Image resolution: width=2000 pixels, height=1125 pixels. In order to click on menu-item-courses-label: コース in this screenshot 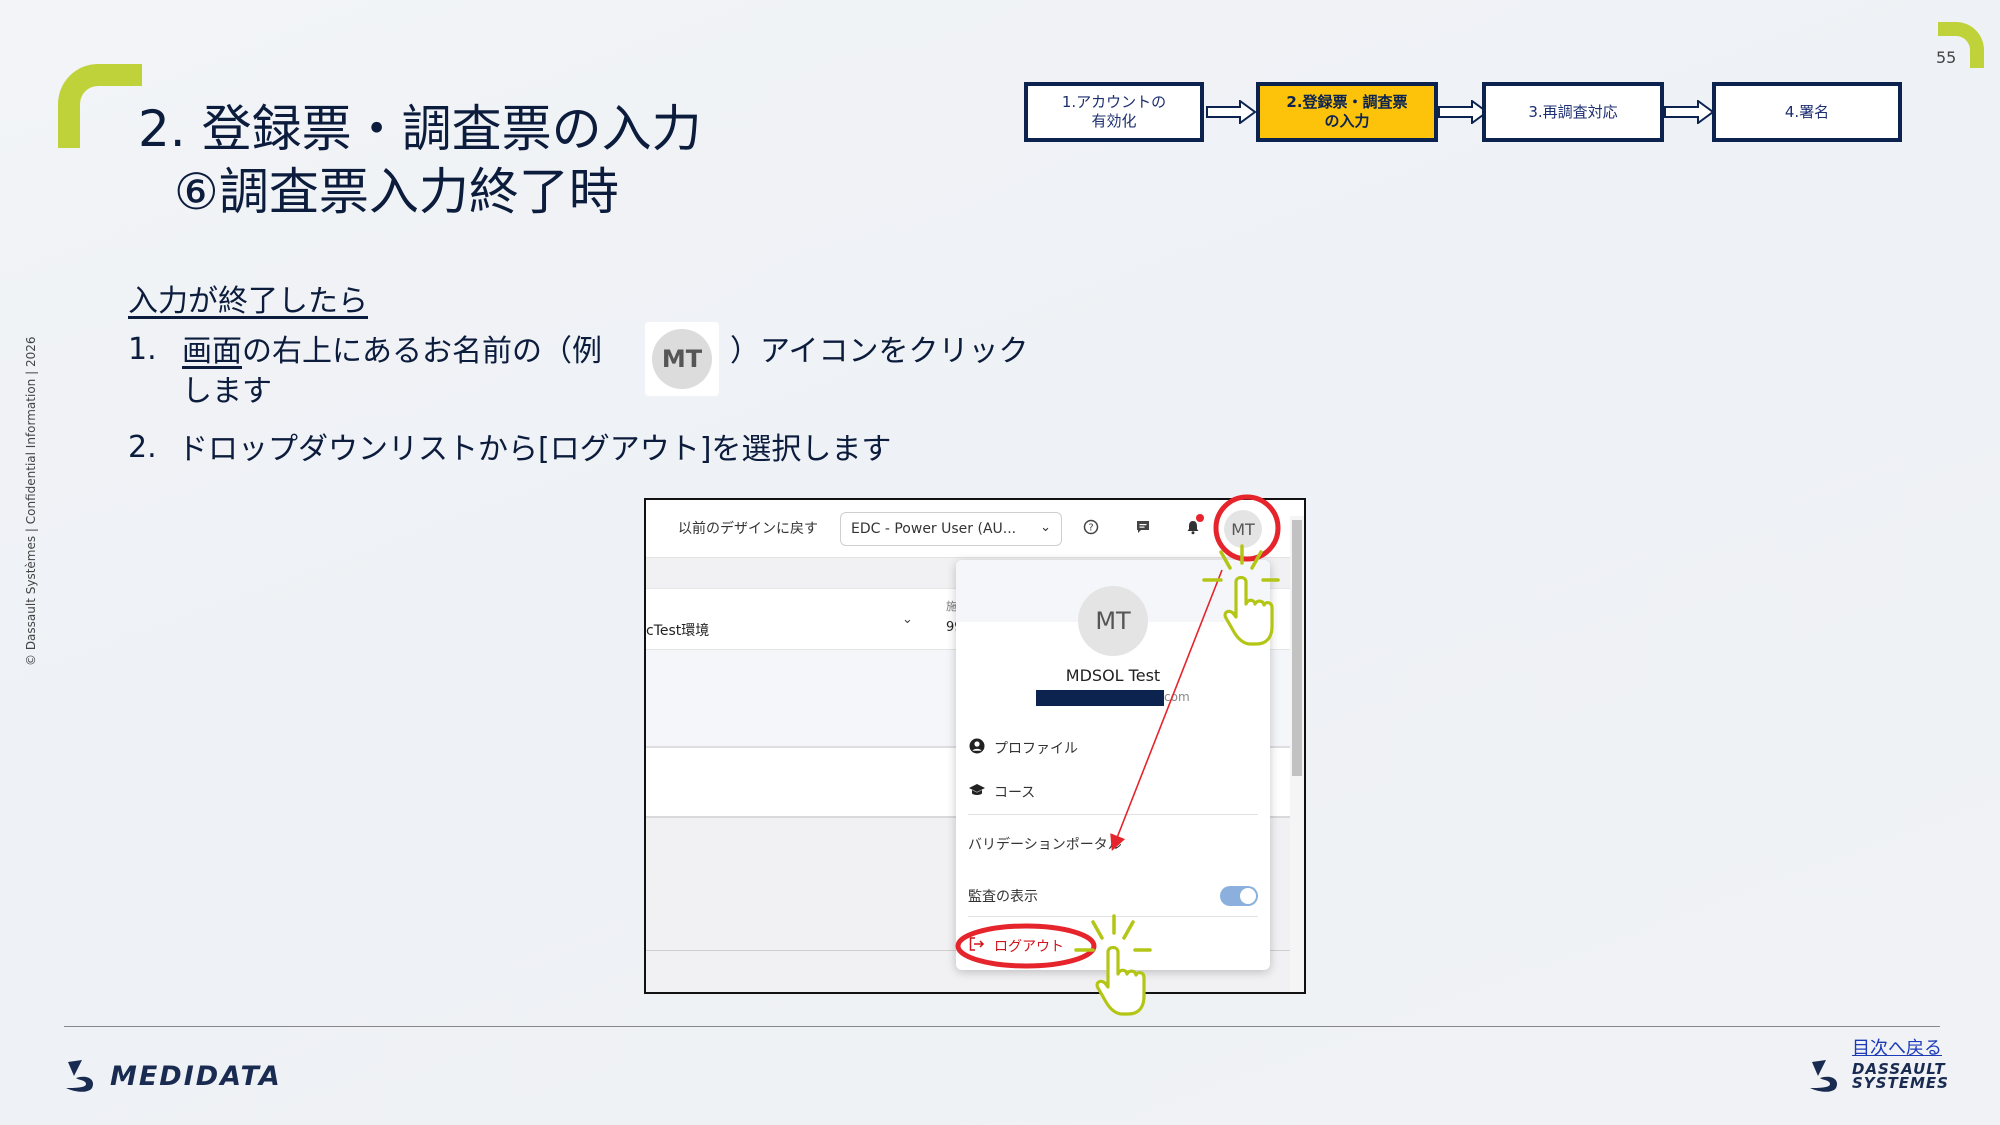, I will do `click(1015, 793)`.